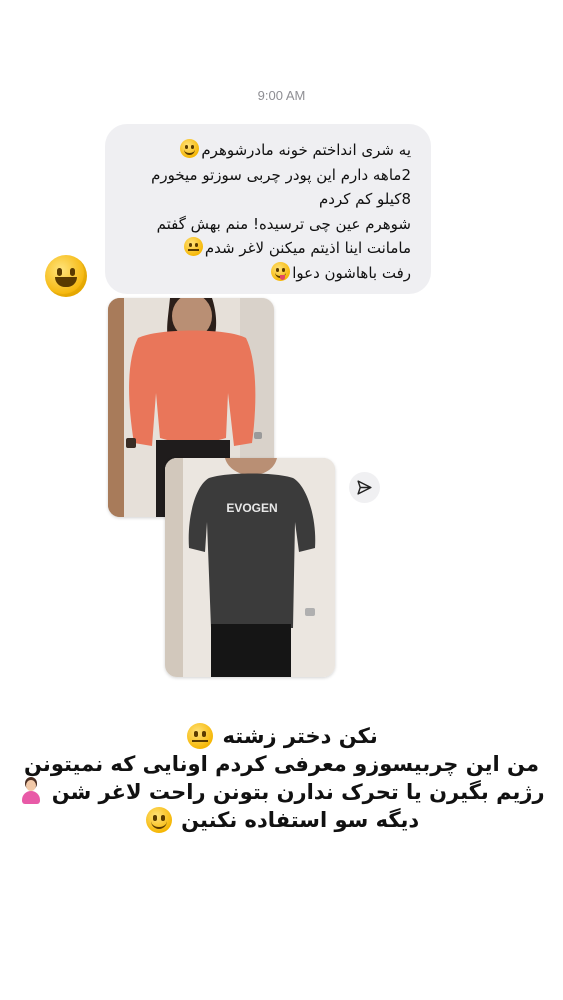 The height and width of the screenshot is (1000, 563). Describe the element at coordinates (365, 199) in the screenshot. I see `message-line: 8کیلو کم کردم` at that location.